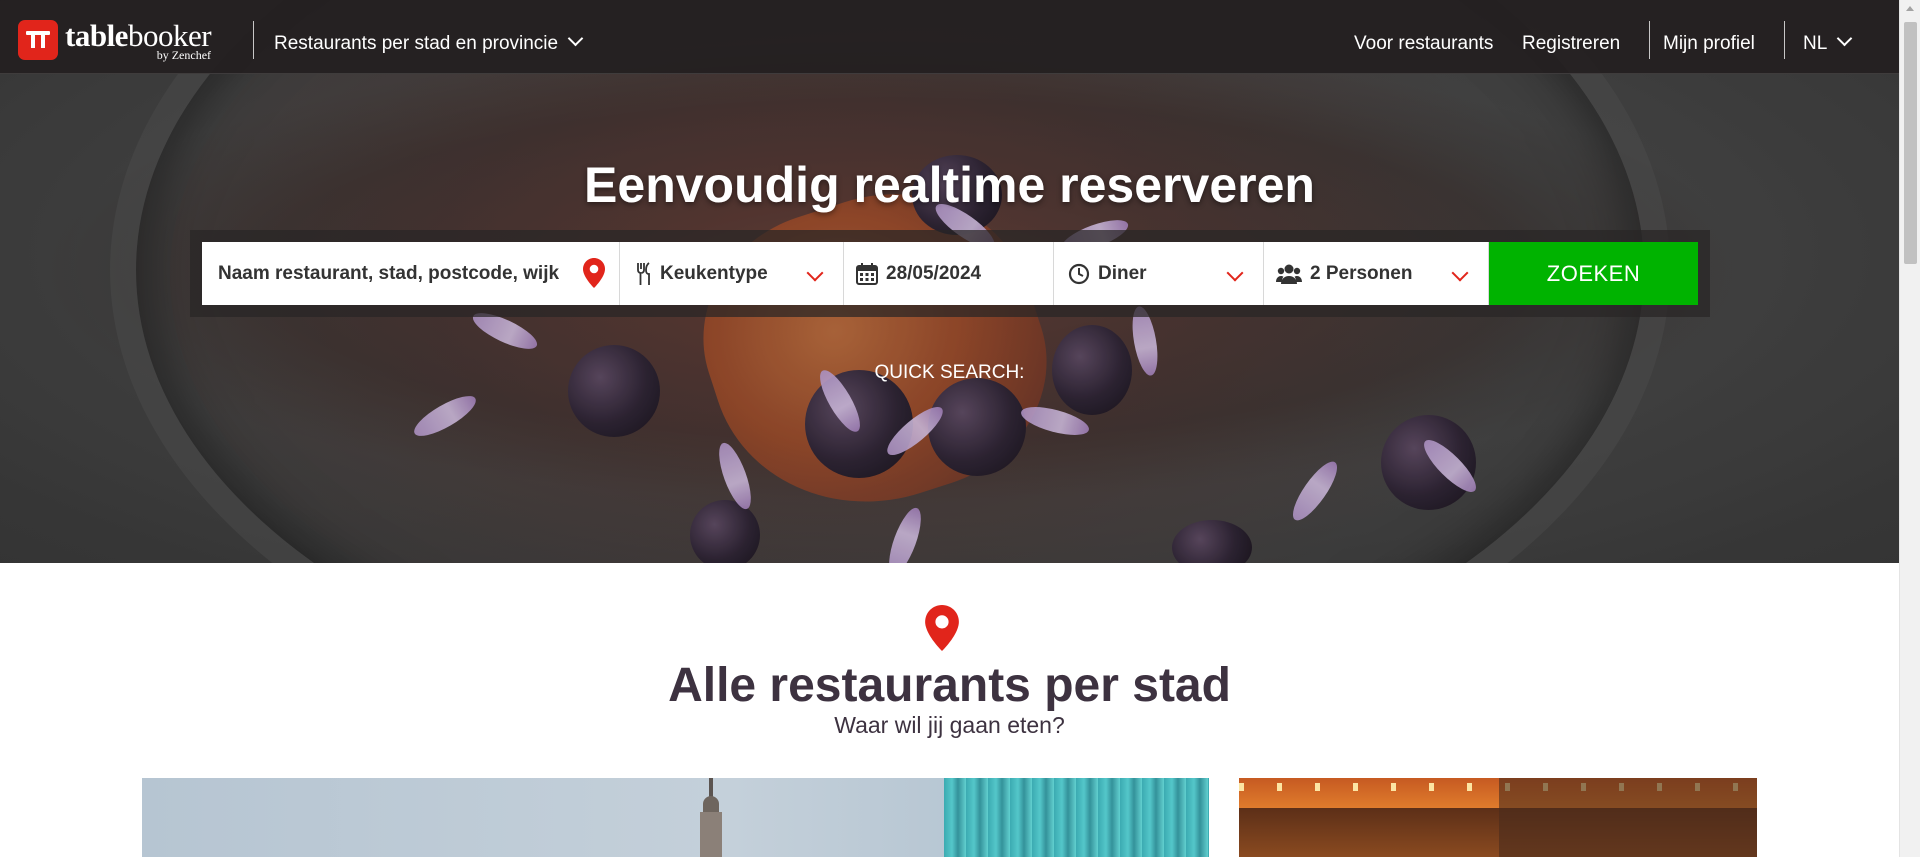 This screenshot has height=857, width=1920. What do you see at coordinates (115, 41) in the screenshot?
I see `tablebooker-logo: tablebooker by Zenchef` at bounding box center [115, 41].